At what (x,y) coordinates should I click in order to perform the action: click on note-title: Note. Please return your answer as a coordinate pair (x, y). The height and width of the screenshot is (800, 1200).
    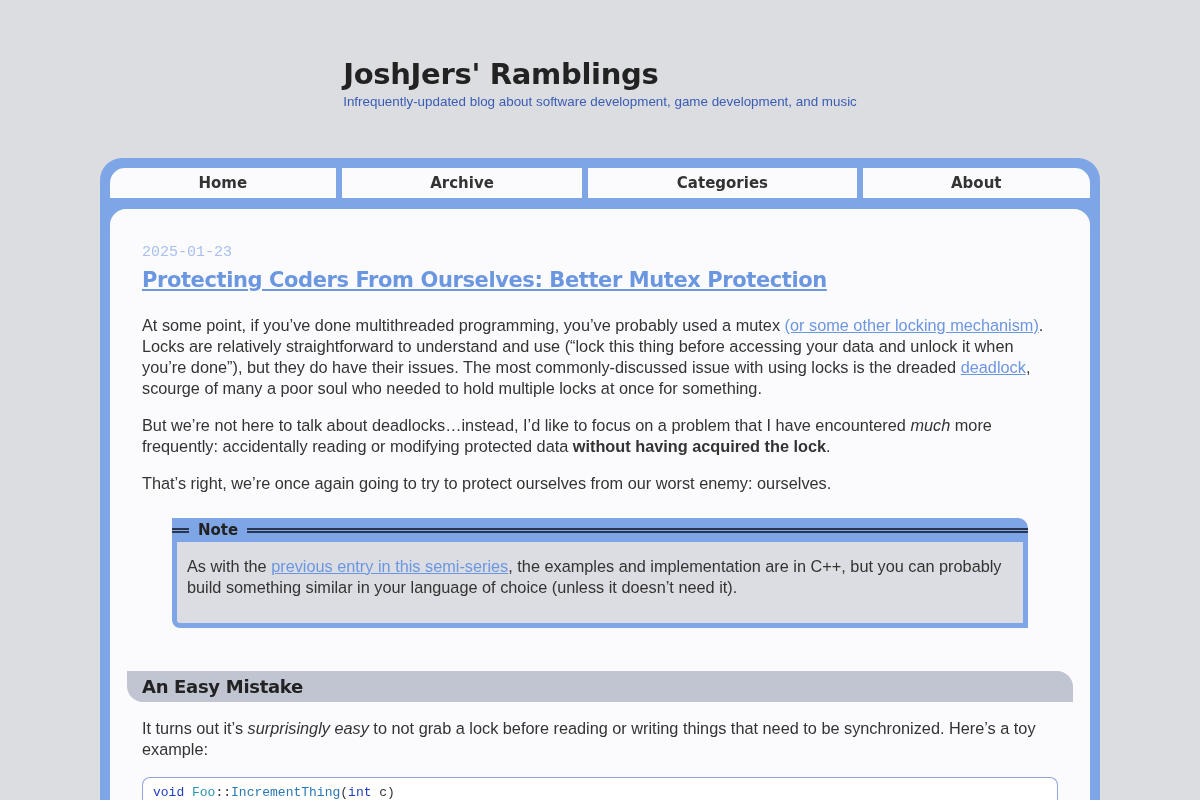
    Looking at the image, I should click on (218, 530).